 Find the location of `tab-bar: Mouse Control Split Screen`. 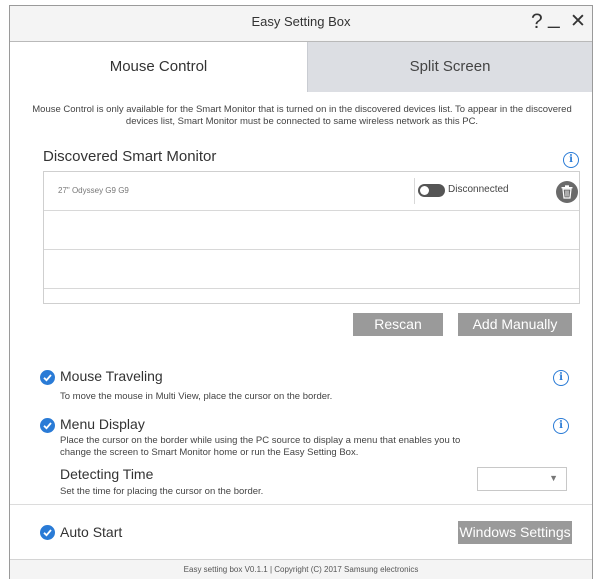

tab-bar: Mouse Control Split Screen is located at coordinates (301, 67).